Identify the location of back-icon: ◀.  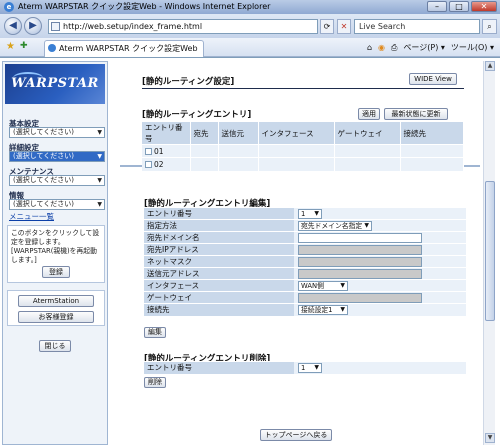
(13, 26).